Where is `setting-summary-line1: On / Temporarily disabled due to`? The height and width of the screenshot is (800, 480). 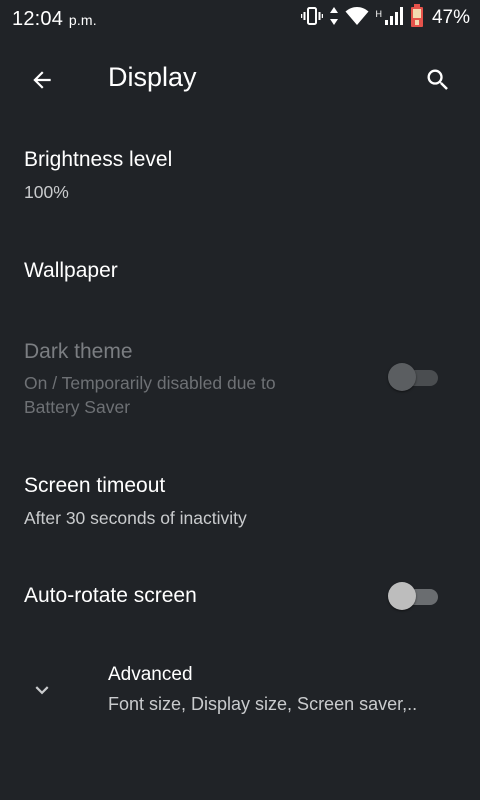 setting-summary-line1: On / Temporarily disabled due to is located at coordinates (150, 383).